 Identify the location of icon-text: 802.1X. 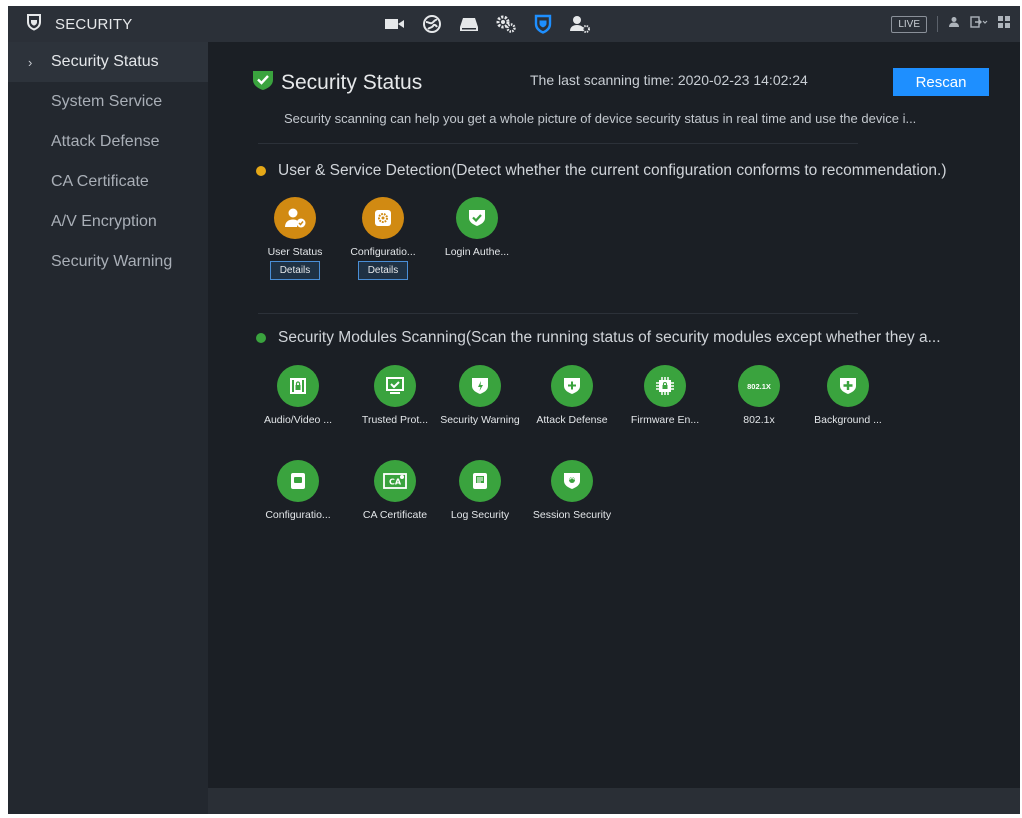
(759, 386).